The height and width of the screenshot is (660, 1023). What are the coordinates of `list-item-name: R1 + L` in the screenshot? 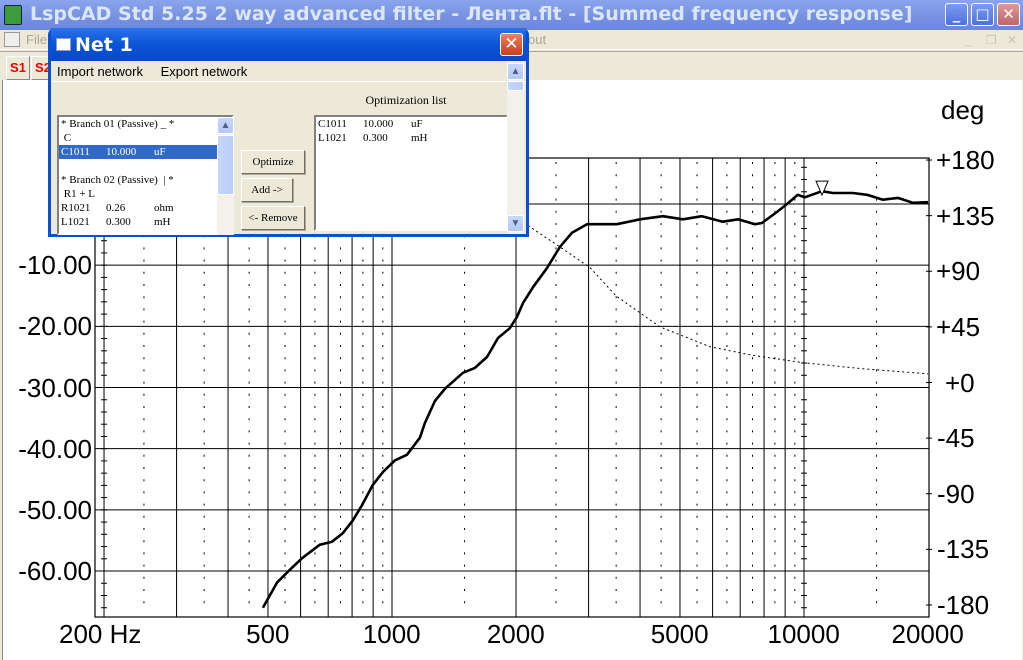 It's located at (78, 194).